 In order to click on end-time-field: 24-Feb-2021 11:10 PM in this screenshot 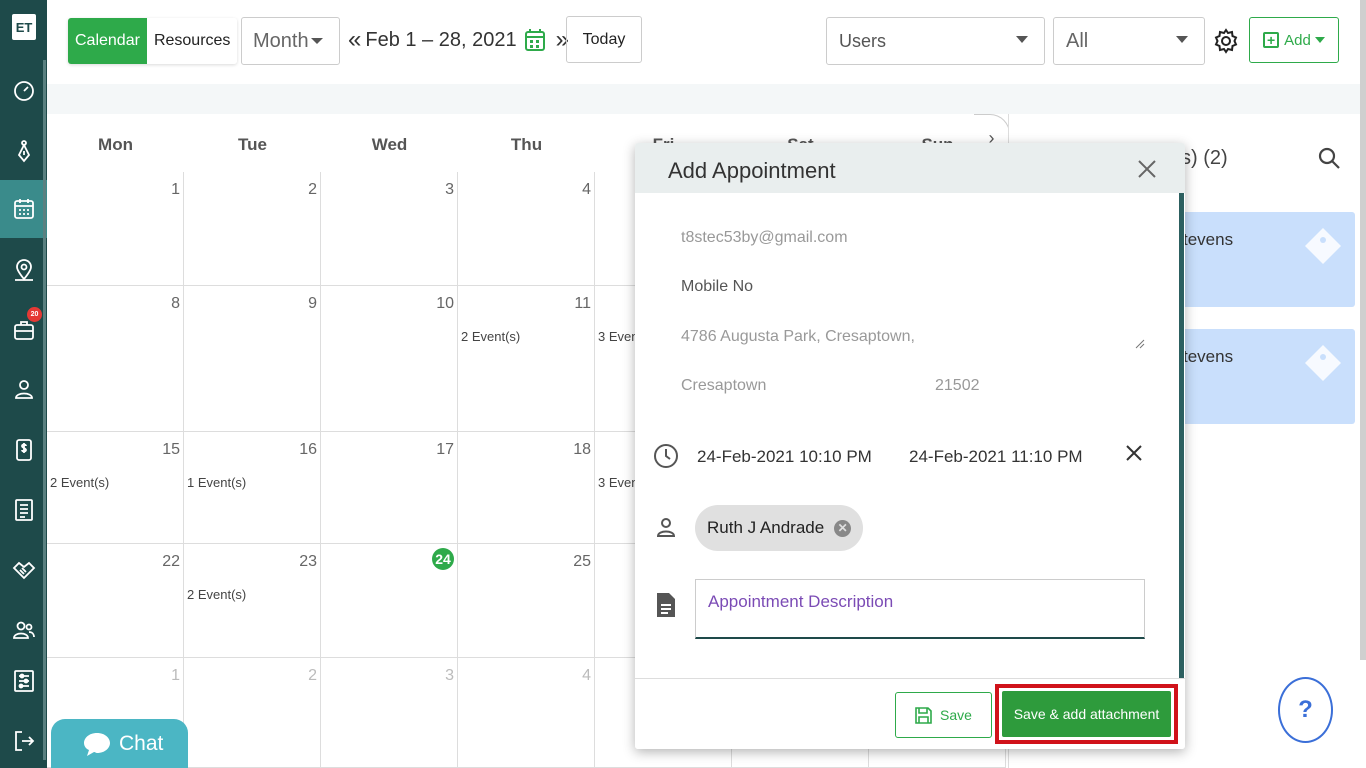, I will do `click(996, 457)`.